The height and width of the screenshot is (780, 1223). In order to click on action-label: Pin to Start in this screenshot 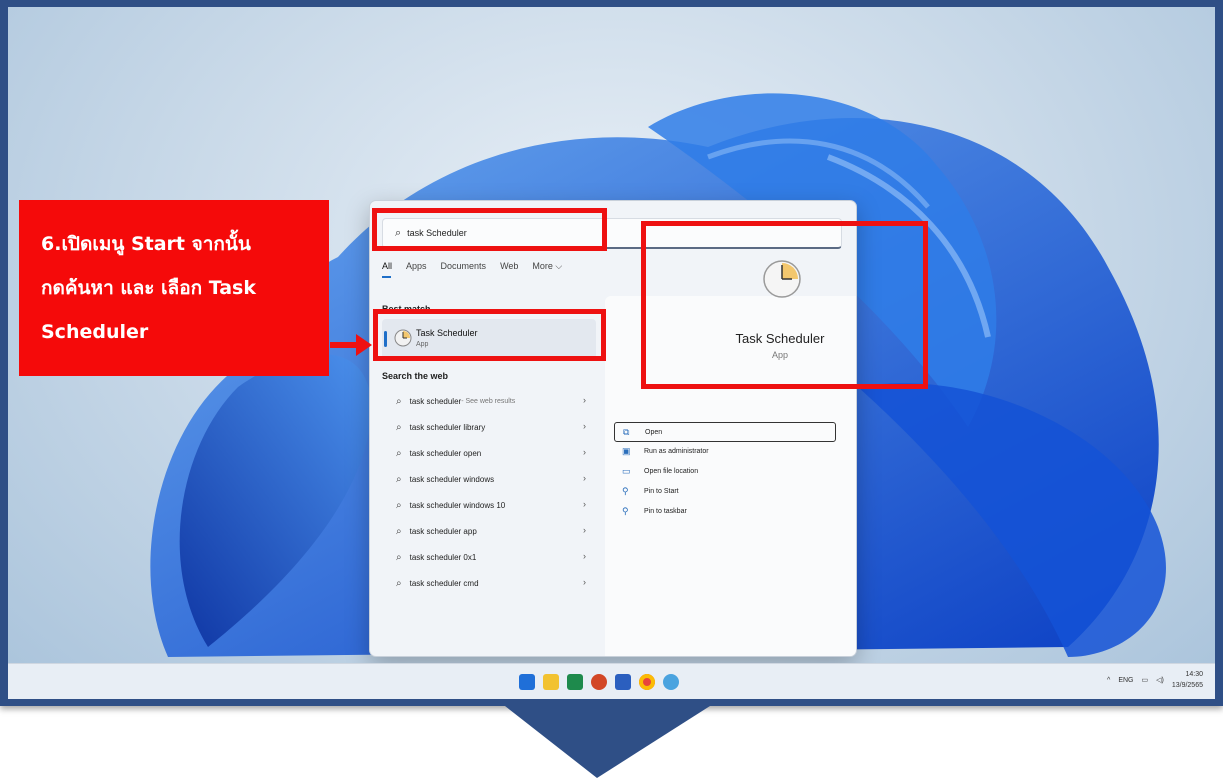, I will do `click(661, 491)`.